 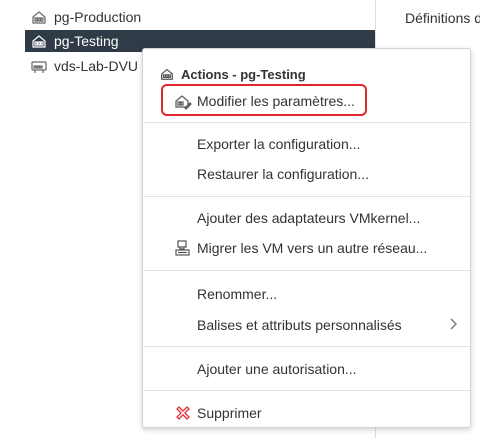 I want to click on delete-icon, so click(x=183, y=413).